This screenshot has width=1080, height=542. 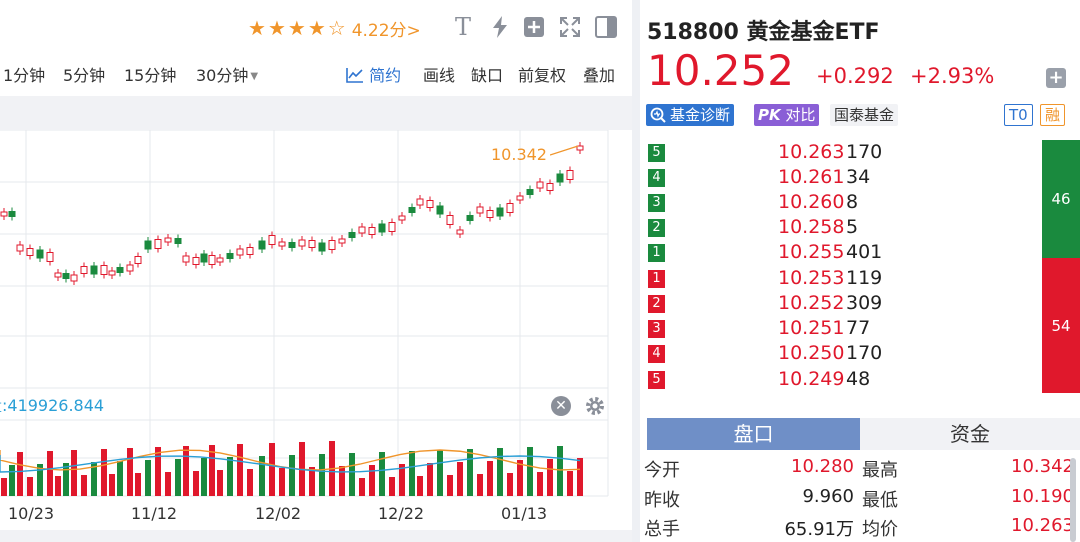 I want to click on date-label: 12/22, so click(x=401, y=513).